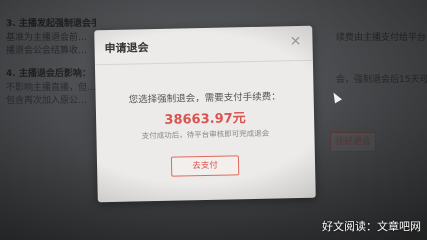 Image resolution: width=427 pixels, height=240 pixels. Describe the element at coordinates (204, 98) in the screenshot. I see `fee-prompt: 您选择强制退会，需要支付手续费：` at that location.